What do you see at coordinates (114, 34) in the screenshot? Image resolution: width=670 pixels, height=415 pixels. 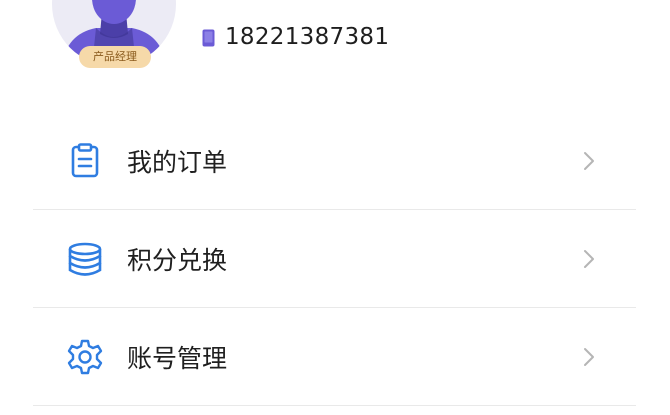 I see `avatar: 产品经理` at bounding box center [114, 34].